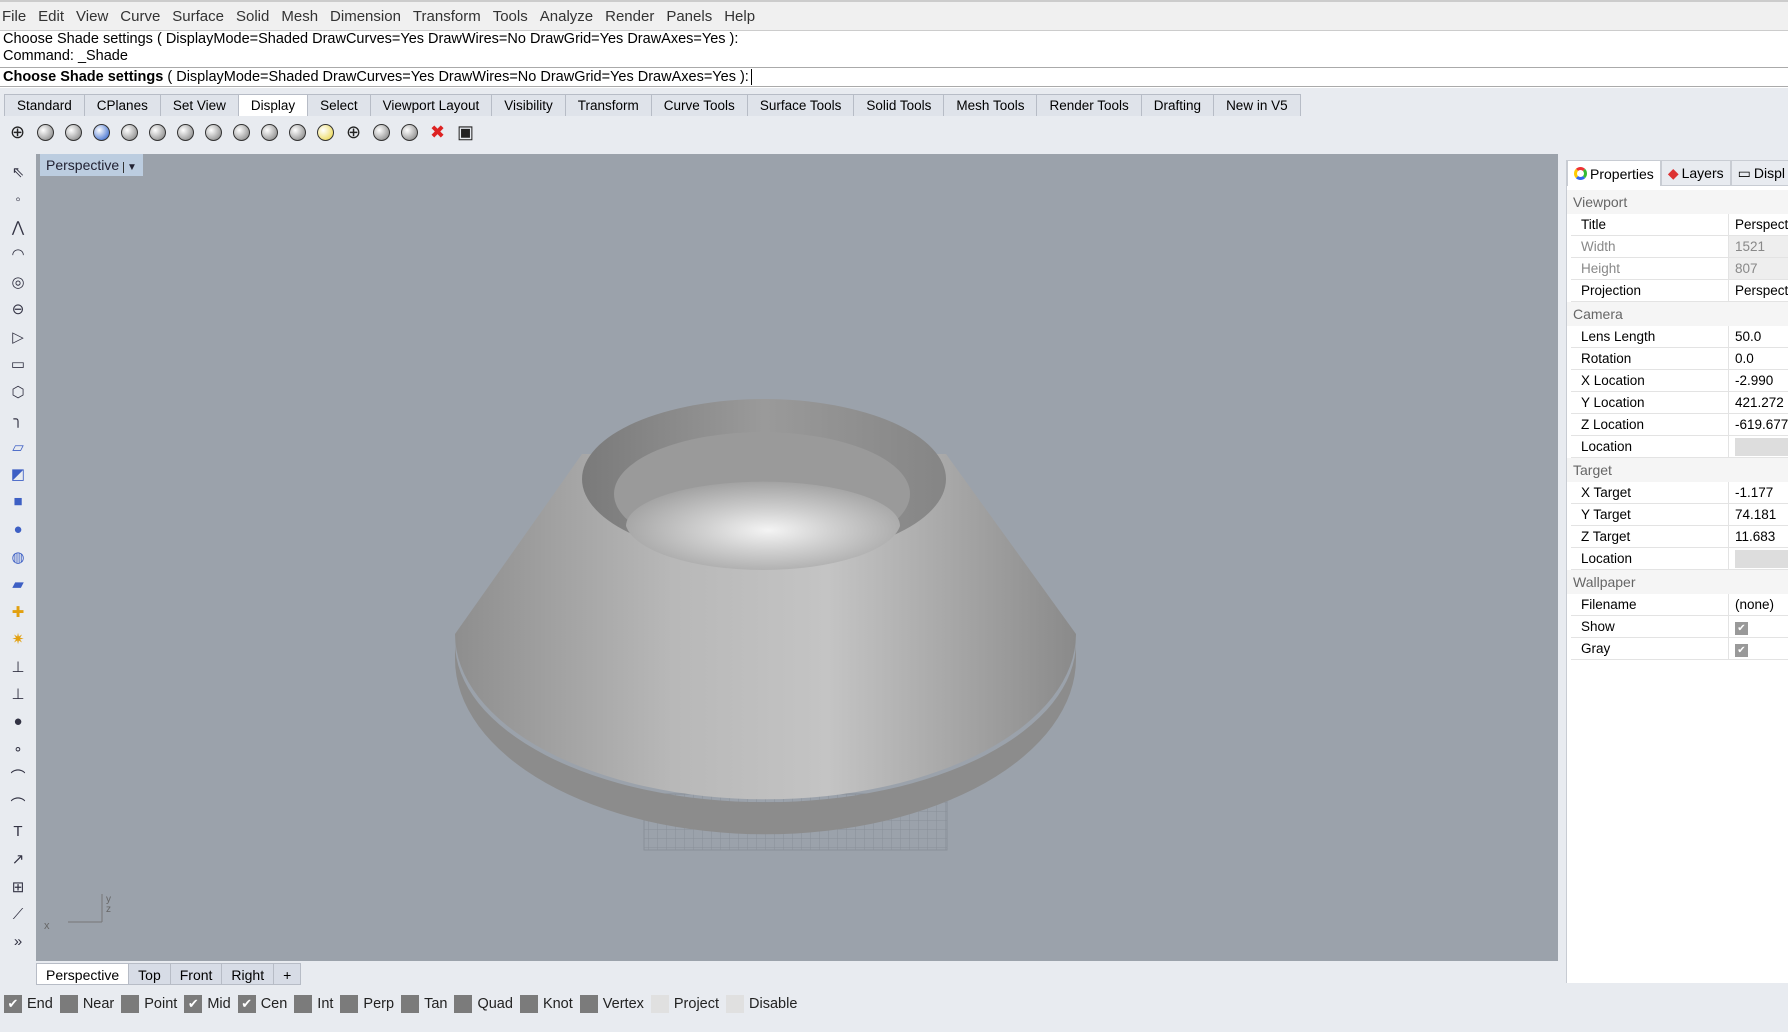 Image resolution: width=1788 pixels, height=1032 pixels. I want to click on property-value-filename: (none), so click(1758, 604).